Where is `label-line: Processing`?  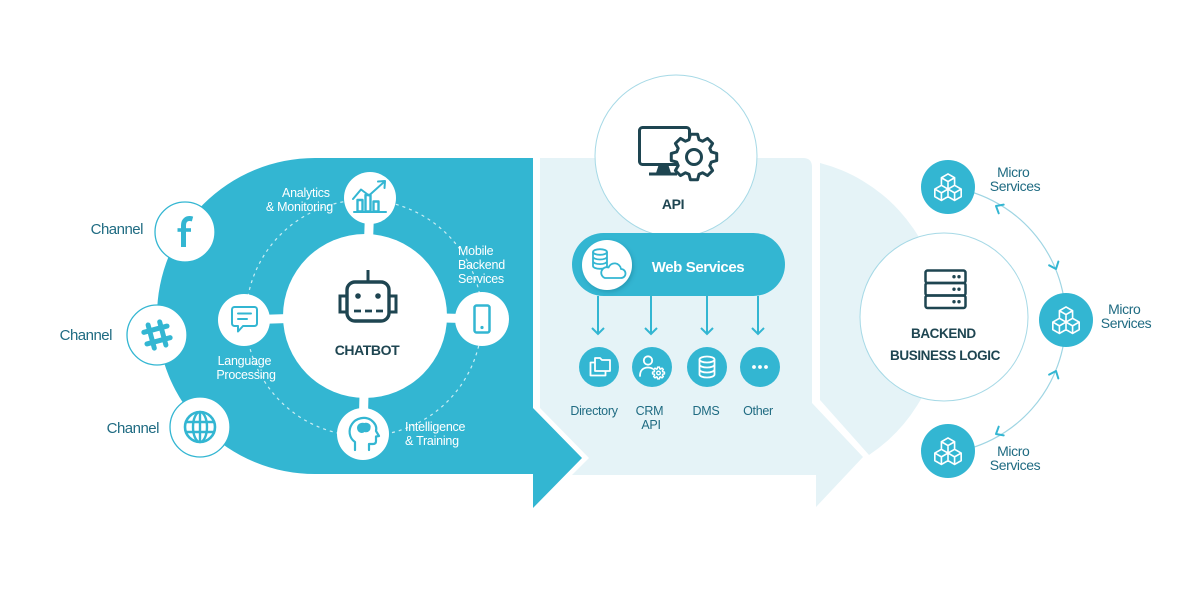 label-line: Processing is located at coordinates (246, 375).